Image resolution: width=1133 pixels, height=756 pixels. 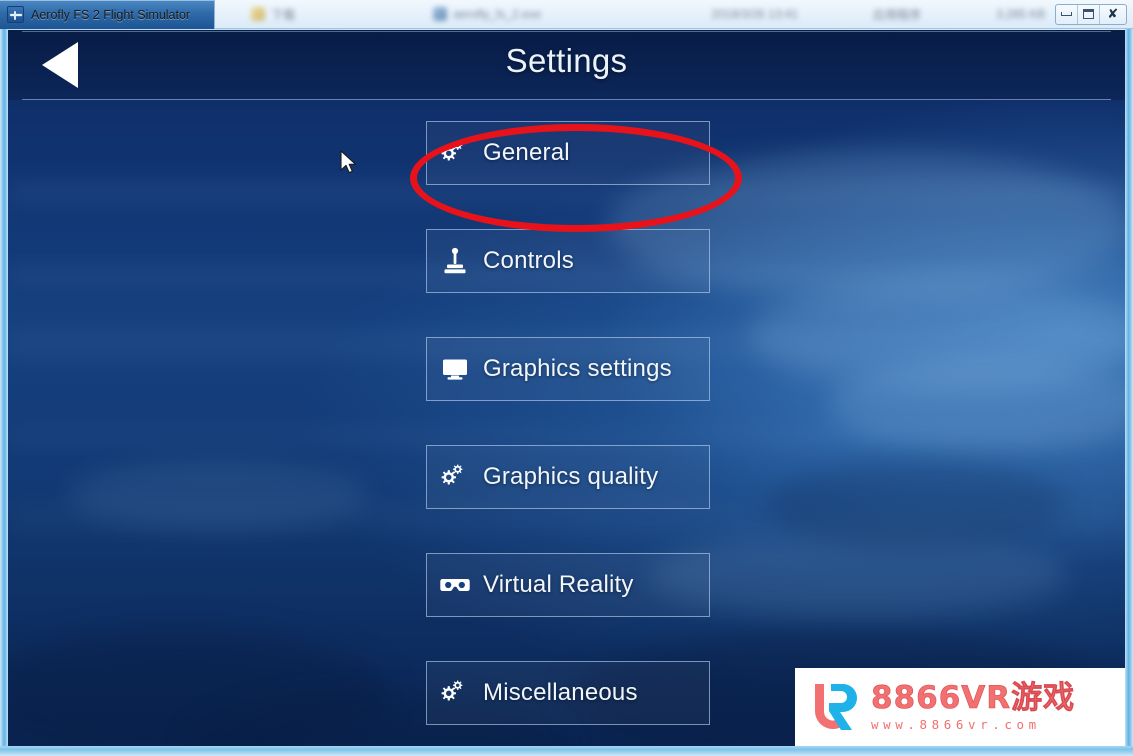 I want to click on menu-item-miscellaneous: Miscellaneous, so click(x=568, y=693).